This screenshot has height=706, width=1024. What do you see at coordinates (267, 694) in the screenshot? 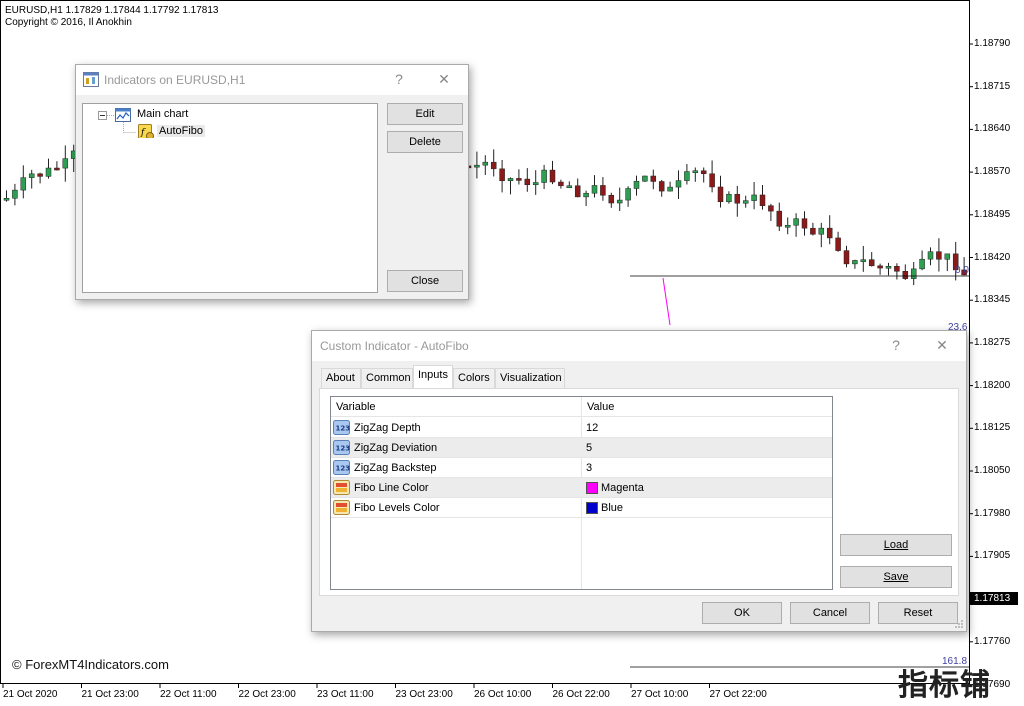
I see `time-tick-label: 22 Oct 23:00` at bounding box center [267, 694].